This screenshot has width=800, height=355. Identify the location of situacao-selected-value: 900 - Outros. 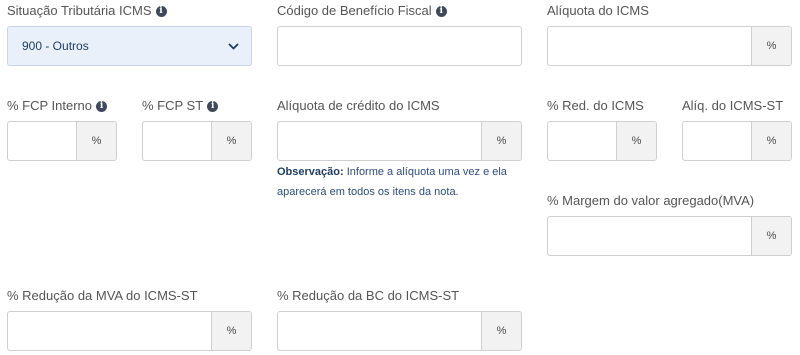
(55, 46).